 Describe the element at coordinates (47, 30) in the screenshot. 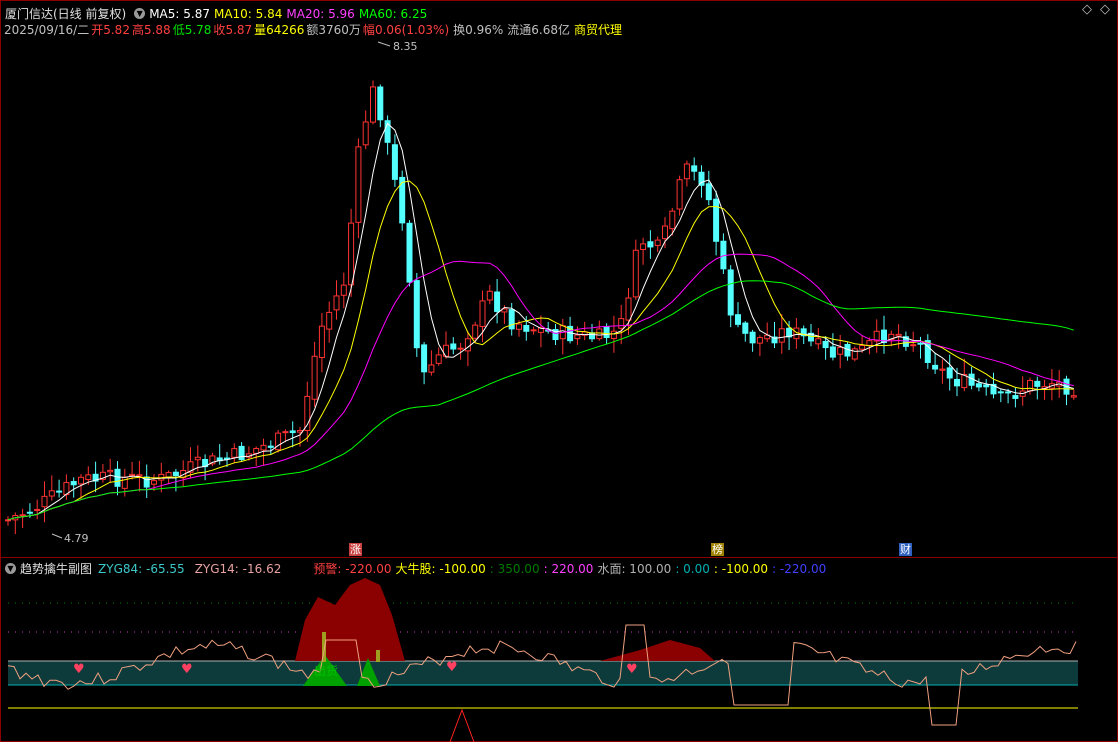

I see `quote-date: 2025/09/16/二` at that location.